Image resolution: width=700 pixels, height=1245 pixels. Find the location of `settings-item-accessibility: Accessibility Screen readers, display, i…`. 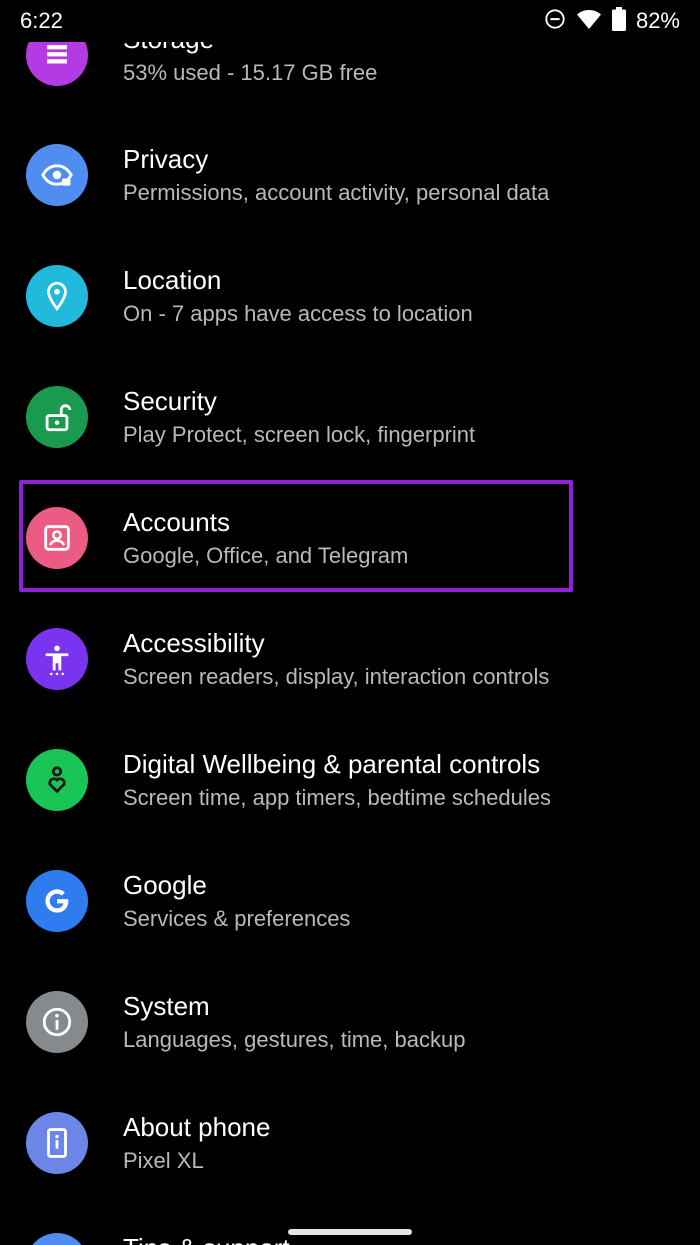

settings-item-accessibility: Accessibility Screen readers, display, i… is located at coordinates (350, 657).